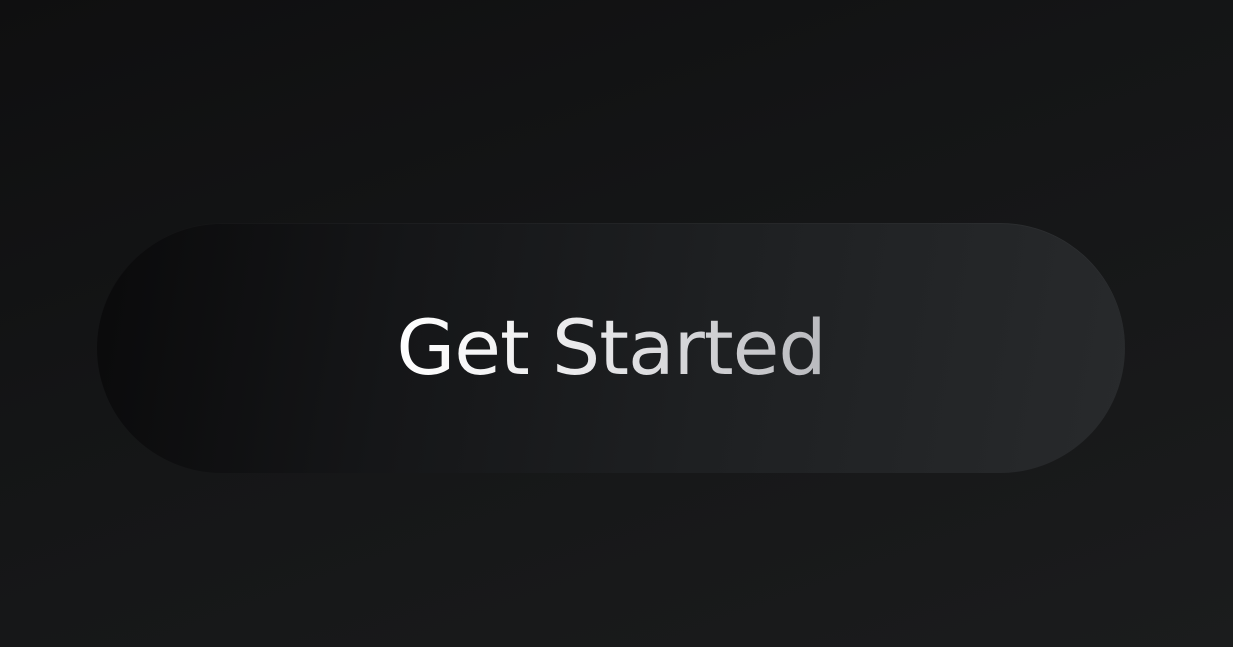 The height and width of the screenshot is (647, 1233). I want to click on get-started-label: Get Started, so click(611, 347).